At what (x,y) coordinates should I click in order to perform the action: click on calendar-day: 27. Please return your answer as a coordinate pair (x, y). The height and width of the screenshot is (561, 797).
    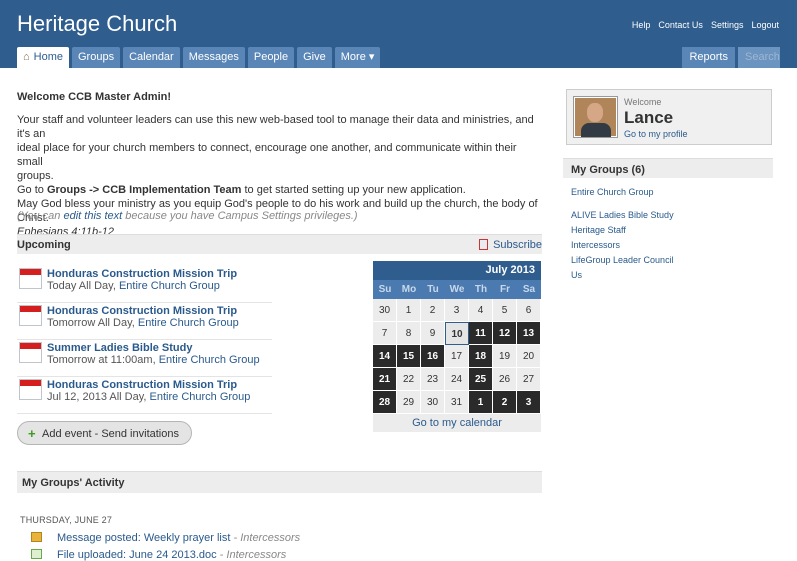
    Looking at the image, I should click on (529, 379).